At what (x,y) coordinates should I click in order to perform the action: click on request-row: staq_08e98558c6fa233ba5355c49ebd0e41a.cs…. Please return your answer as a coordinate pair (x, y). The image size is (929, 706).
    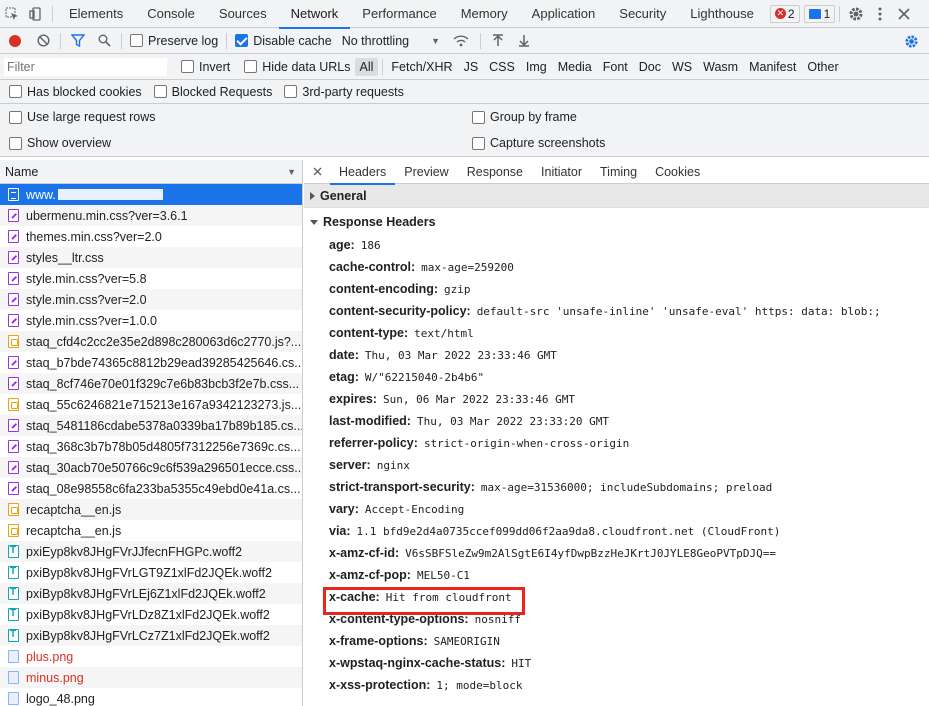
    Looking at the image, I should click on (151, 488).